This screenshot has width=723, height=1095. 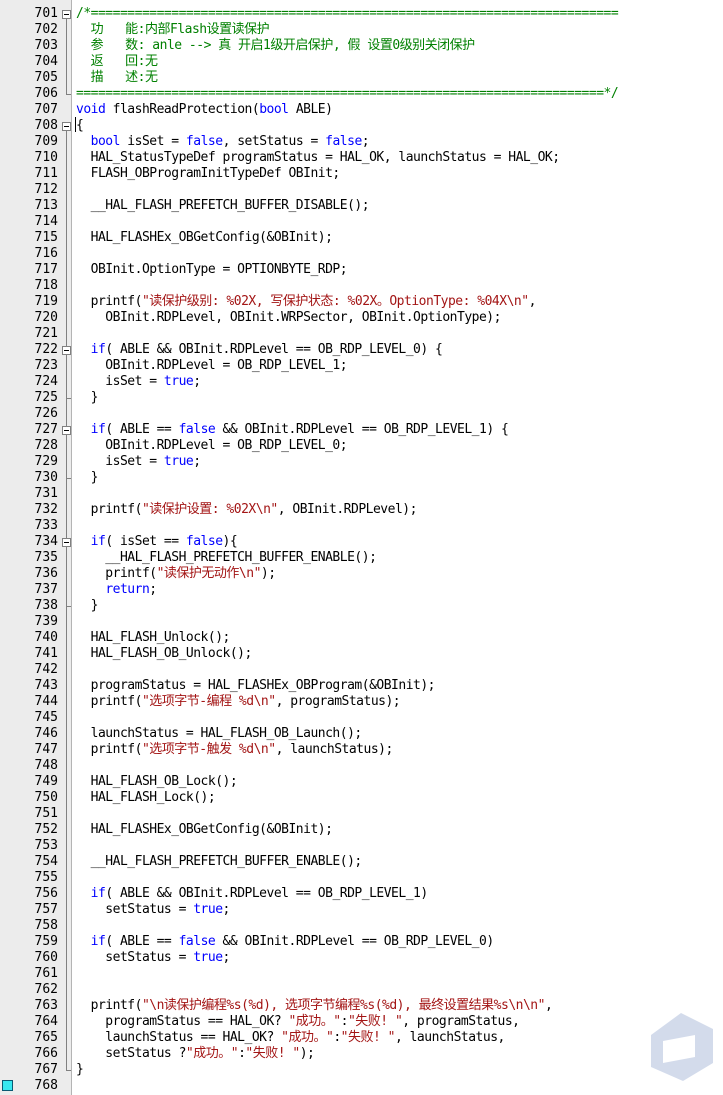 I want to click on code-line: bool isSet = false, setStatus = false;, so click(x=223, y=142).